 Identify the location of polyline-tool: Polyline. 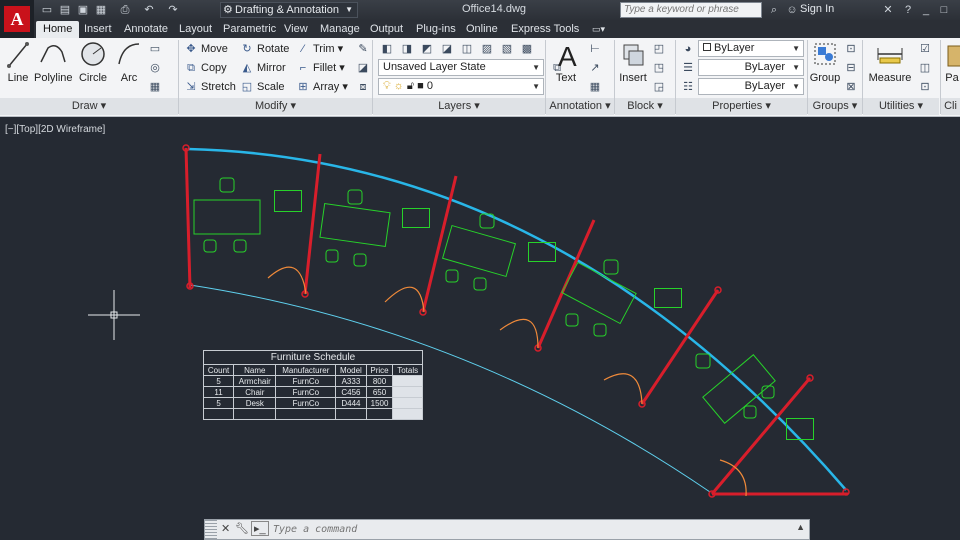
(53, 62).